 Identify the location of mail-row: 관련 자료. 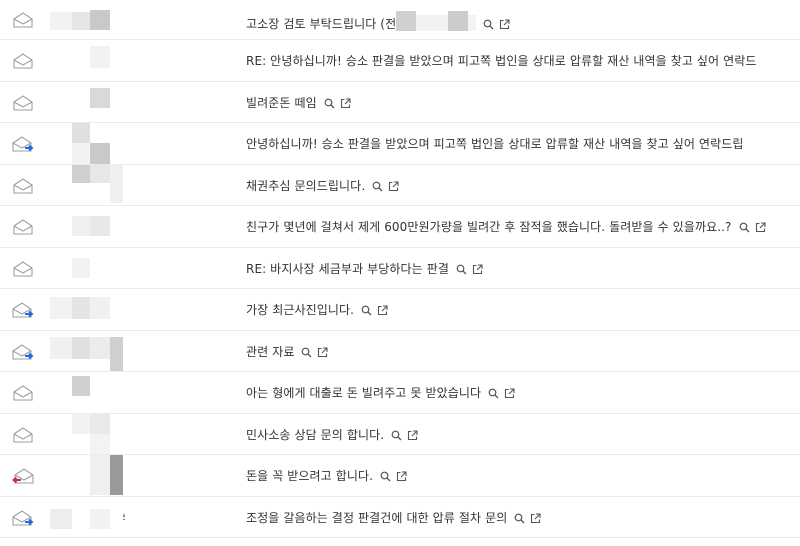
(400, 351).